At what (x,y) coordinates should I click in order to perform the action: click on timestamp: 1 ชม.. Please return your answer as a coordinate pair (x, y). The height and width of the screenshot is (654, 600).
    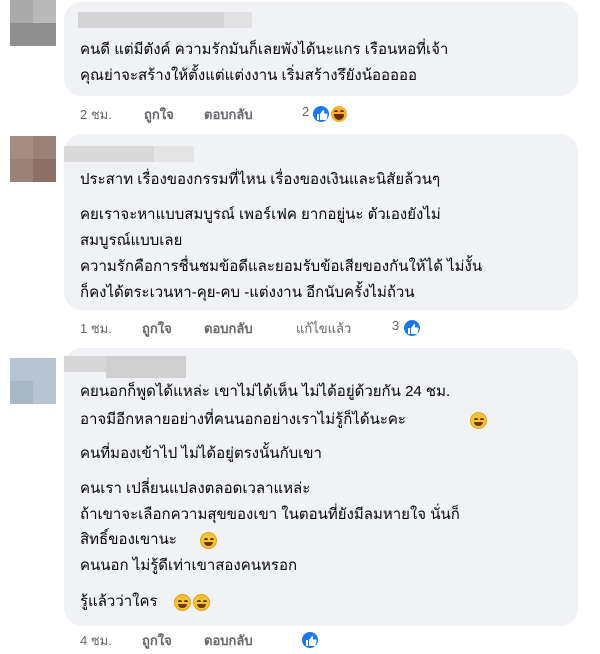
    Looking at the image, I should click on (96, 328).